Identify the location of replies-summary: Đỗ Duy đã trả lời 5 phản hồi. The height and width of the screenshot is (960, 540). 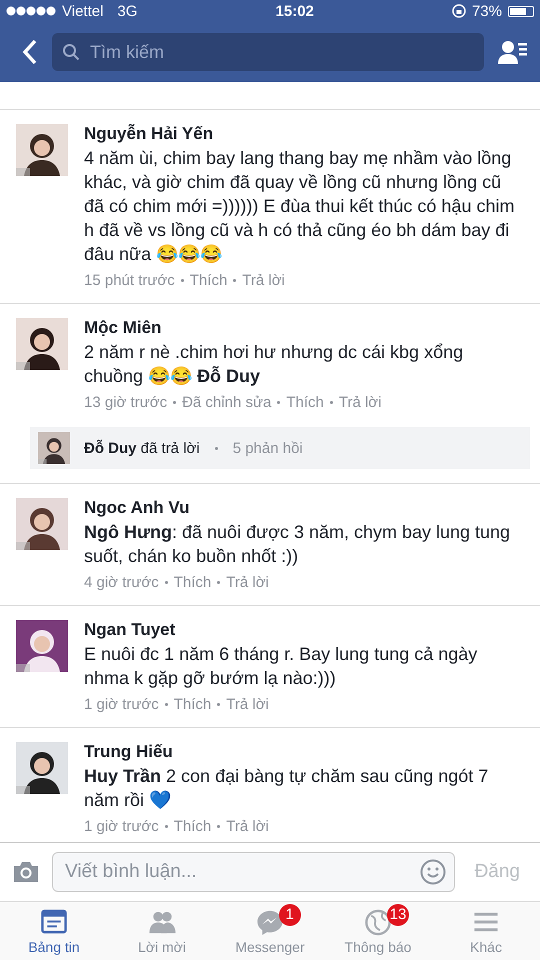
(280, 448).